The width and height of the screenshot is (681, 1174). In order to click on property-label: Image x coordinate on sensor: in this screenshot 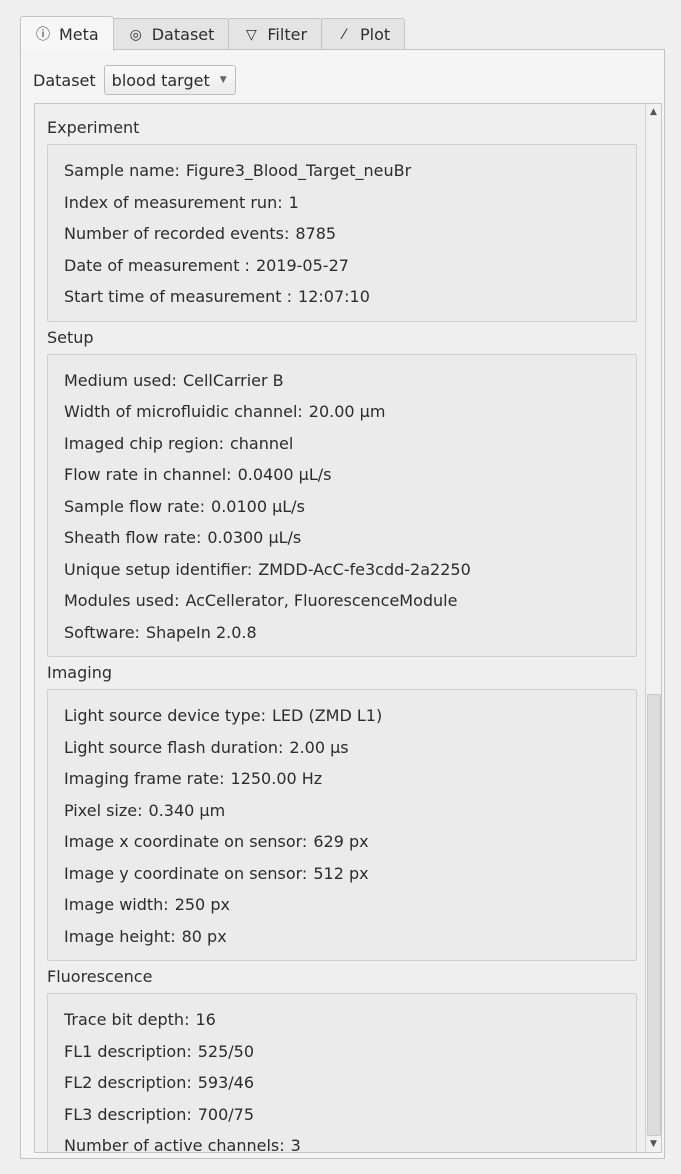, I will do `click(186, 841)`.